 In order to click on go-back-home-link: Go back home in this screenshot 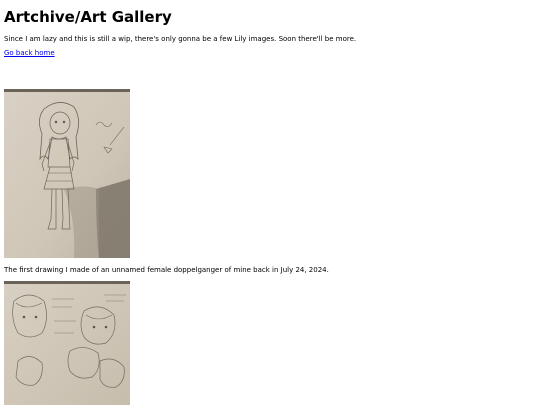, I will do `click(29, 53)`.